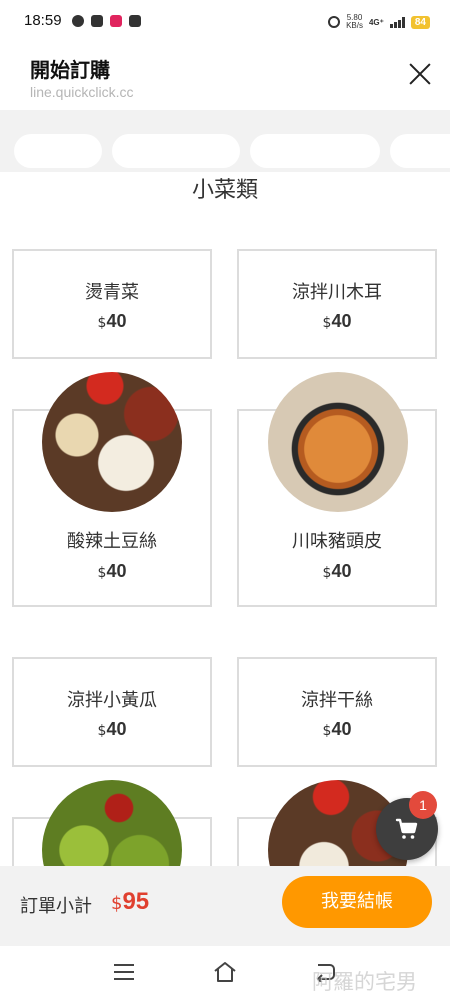 The width and height of the screenshot is (450, 1000). Describe the element at coordinates (56, 906) in the screenshot. I see `subtotal-label: 訂單小計` at that location.